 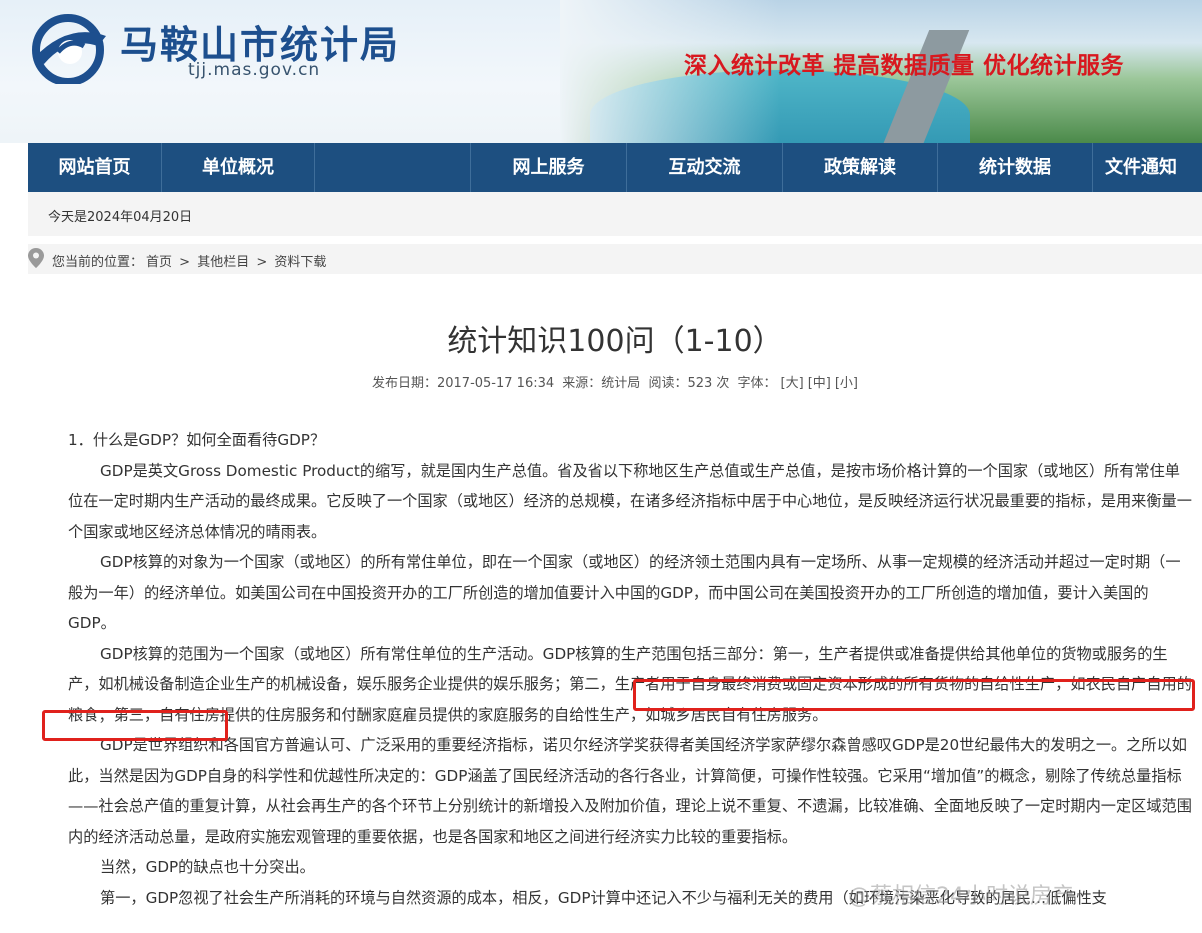 I want to click on nav-item-home: 网站首页, so click(x=95, y=167).